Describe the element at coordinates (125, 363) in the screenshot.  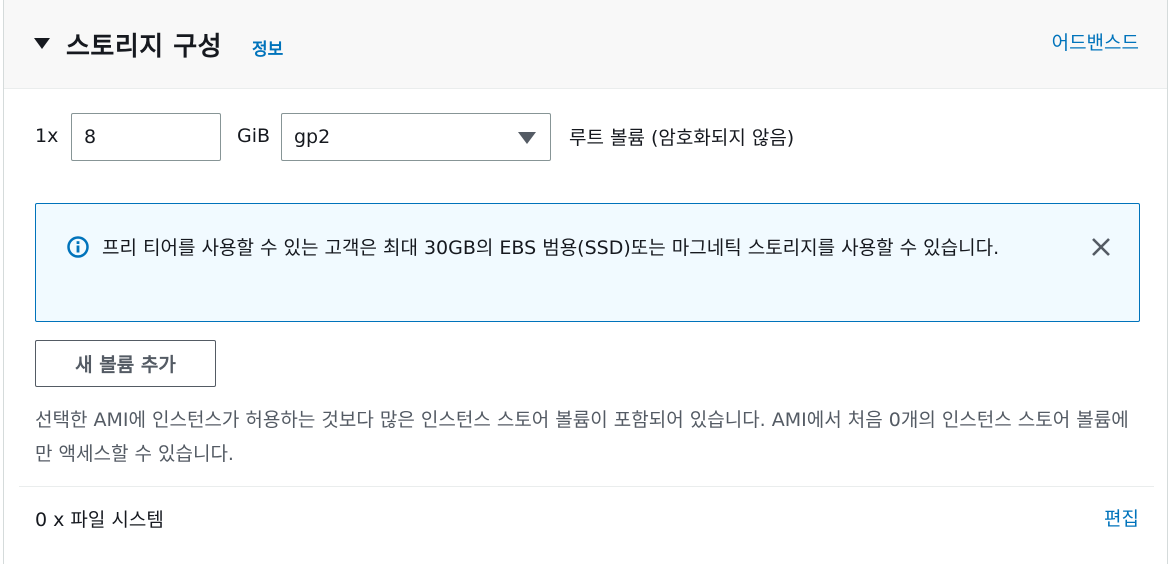
I see `add-volume-button: 새 볼륨 추가` at that location.